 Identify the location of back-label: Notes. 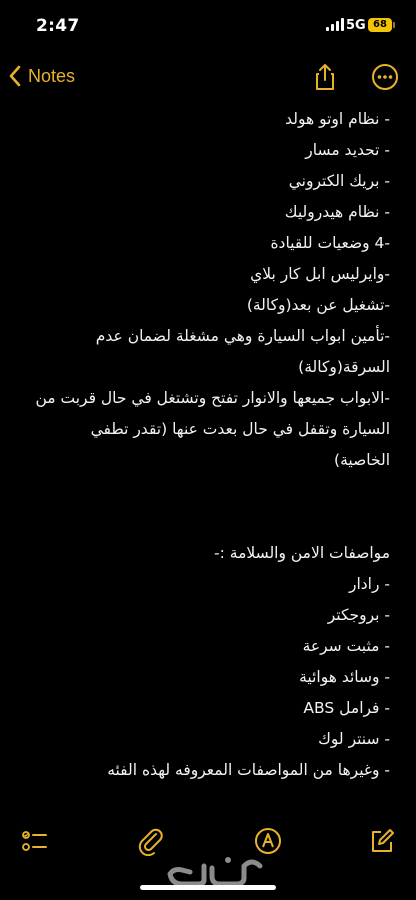
(52, 75).